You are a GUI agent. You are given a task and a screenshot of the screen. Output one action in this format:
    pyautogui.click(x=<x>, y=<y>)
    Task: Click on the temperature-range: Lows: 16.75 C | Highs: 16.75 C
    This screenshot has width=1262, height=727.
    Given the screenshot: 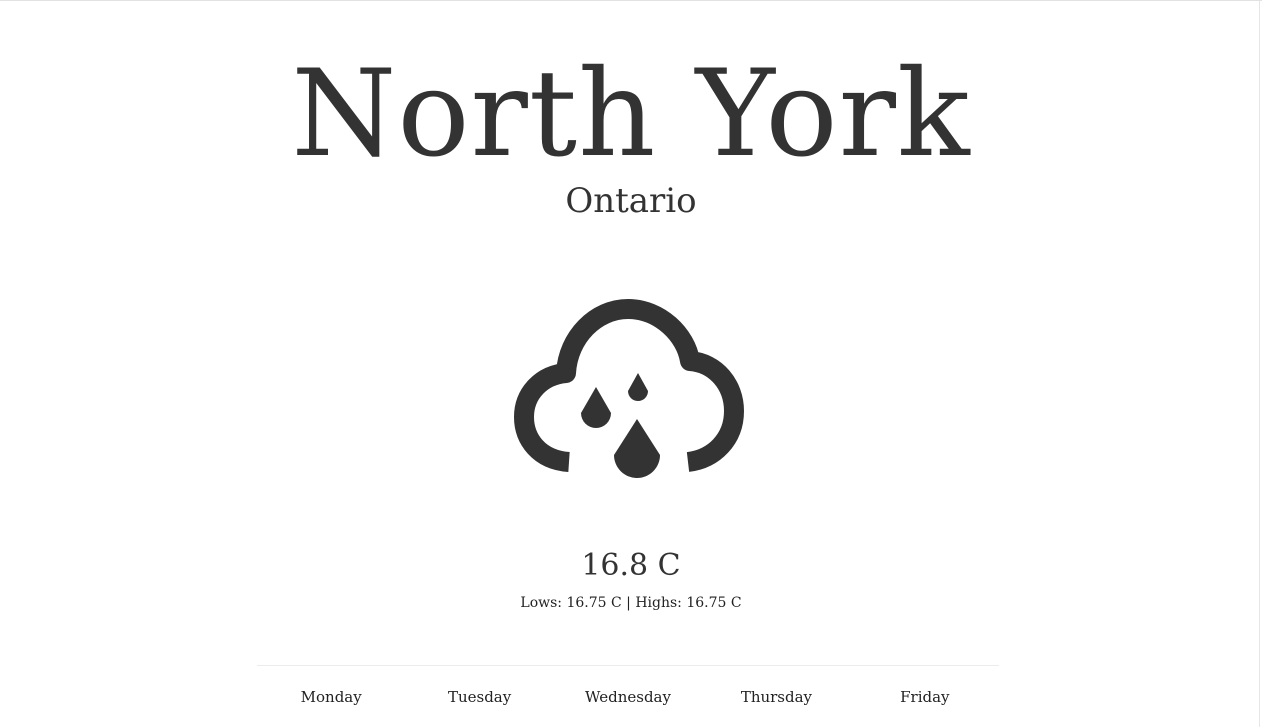 What is the action you would take?
    pyautogui.click(x=631, y=603)
    